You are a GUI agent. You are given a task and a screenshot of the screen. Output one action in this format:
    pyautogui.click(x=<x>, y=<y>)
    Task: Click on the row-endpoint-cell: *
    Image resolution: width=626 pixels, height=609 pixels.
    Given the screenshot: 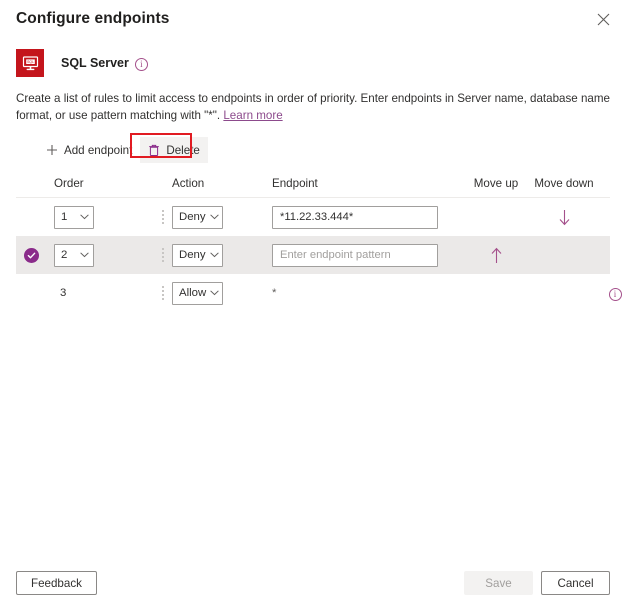 What is the action you would take?
    pyautogui.click(x=367, y=293)
    